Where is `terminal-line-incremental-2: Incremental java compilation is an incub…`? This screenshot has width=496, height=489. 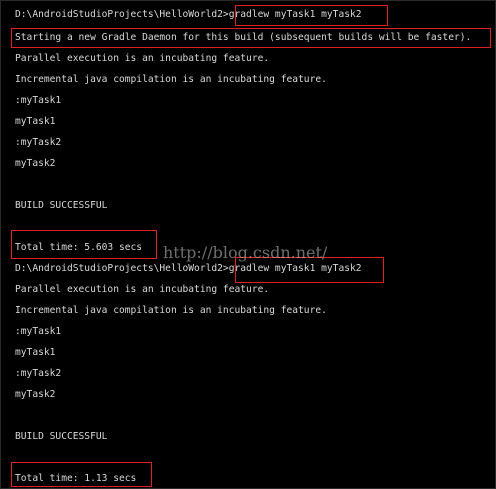 terminal-line-incremental-2: Incremental java compilation is an incub… is located at coordinates (171, 310).